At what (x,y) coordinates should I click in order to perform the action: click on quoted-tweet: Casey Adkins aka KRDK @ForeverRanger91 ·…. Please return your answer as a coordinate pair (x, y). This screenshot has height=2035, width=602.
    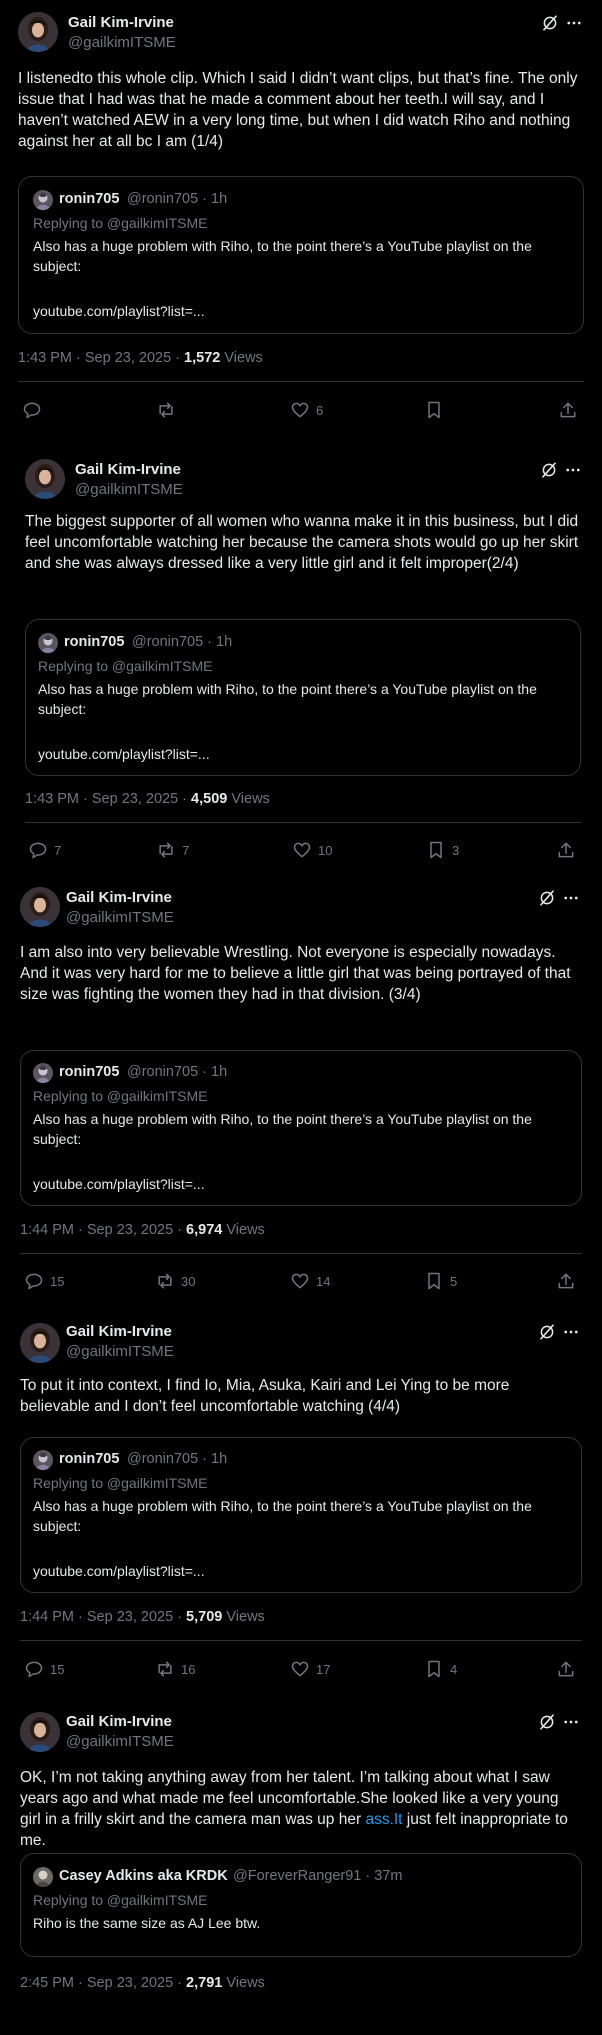
    Looking at the image, I should click on (301, 1905).